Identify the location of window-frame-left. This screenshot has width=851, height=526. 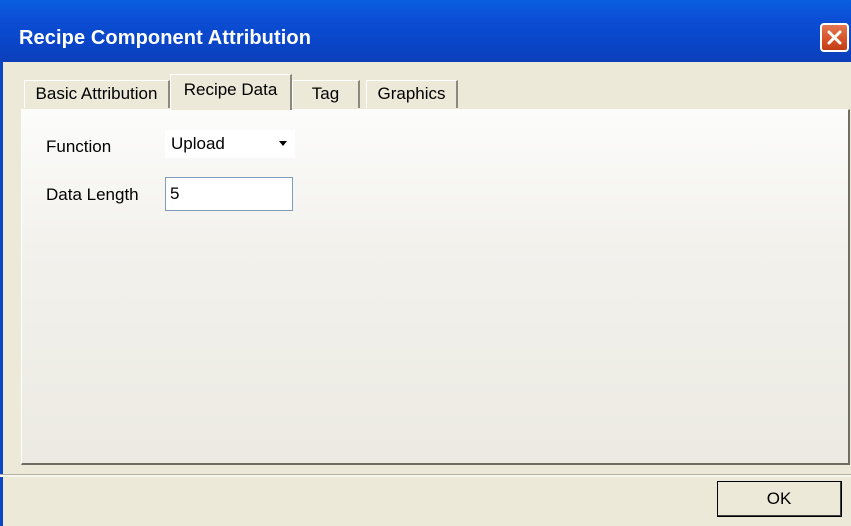
(1, 294).